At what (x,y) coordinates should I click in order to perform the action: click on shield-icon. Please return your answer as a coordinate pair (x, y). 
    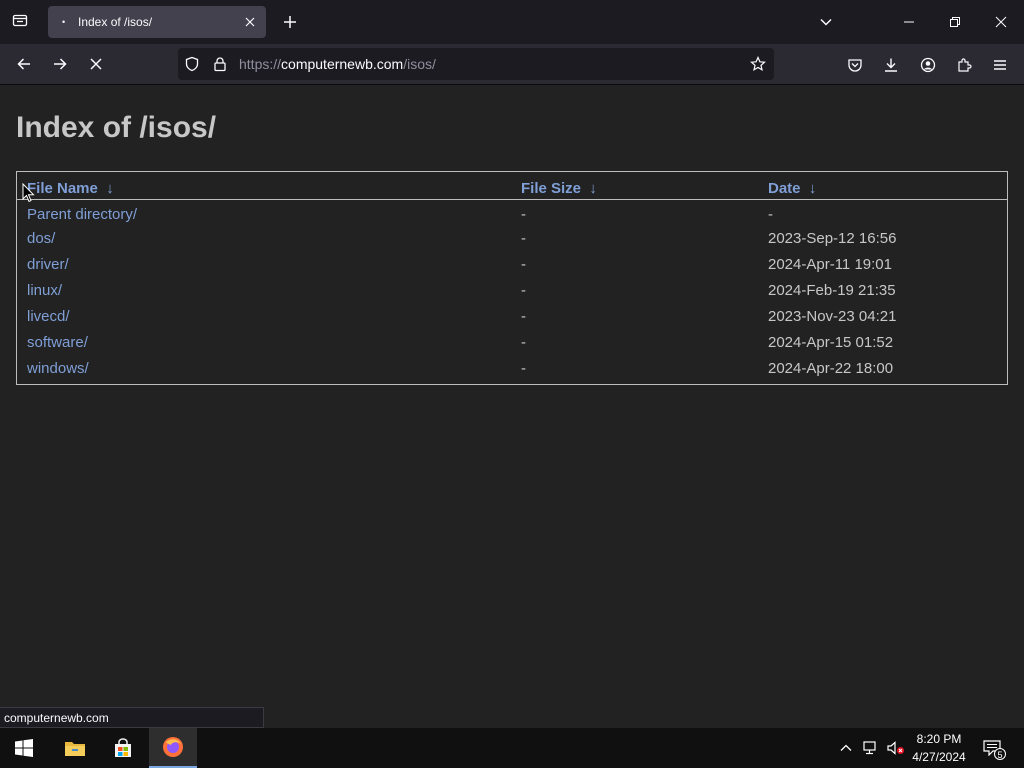
    Looking at the image, I should click on (192, 64).